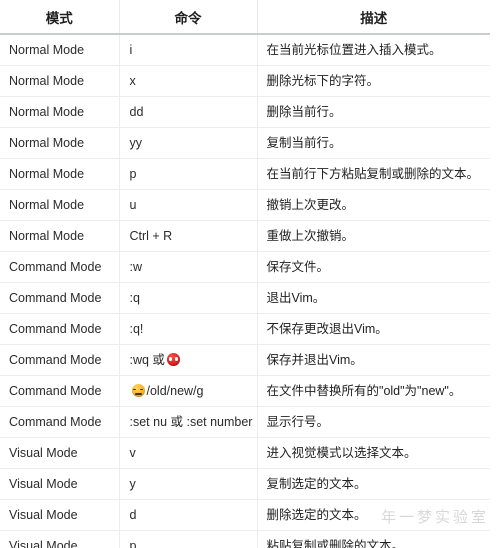 The width and height of the screenshot is (500, 548). I want to click on command-text: :q!, so click(136, 329).